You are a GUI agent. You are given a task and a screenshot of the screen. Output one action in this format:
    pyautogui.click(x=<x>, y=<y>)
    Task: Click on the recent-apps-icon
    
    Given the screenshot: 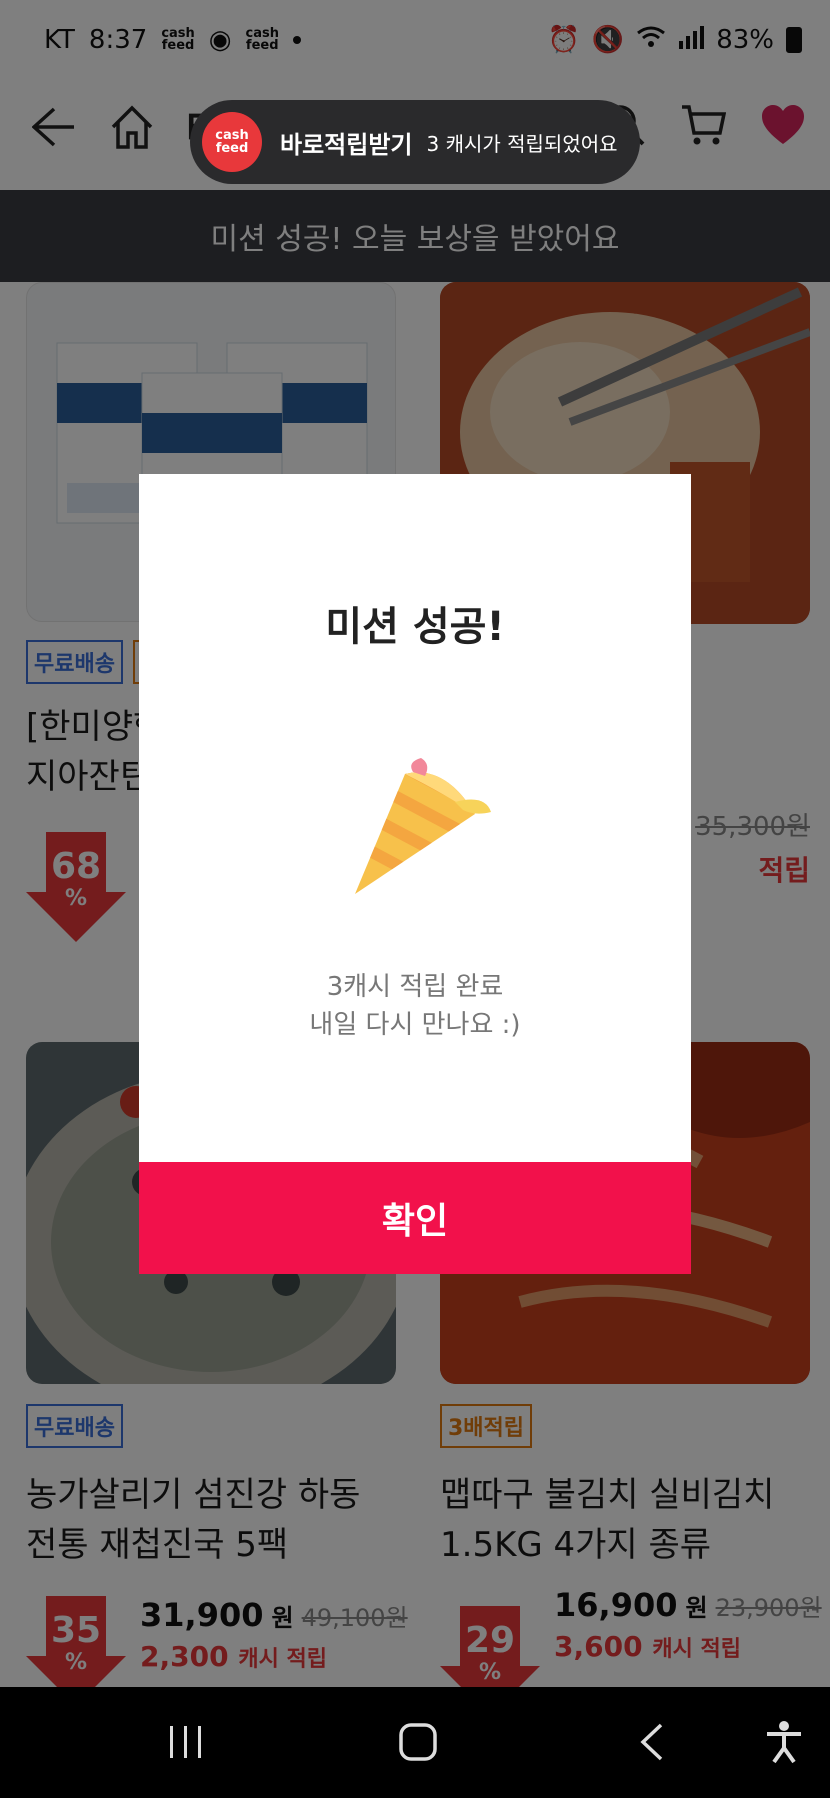 What is the action you would take?
    pyautogui.click(x=186, y=1742)
    